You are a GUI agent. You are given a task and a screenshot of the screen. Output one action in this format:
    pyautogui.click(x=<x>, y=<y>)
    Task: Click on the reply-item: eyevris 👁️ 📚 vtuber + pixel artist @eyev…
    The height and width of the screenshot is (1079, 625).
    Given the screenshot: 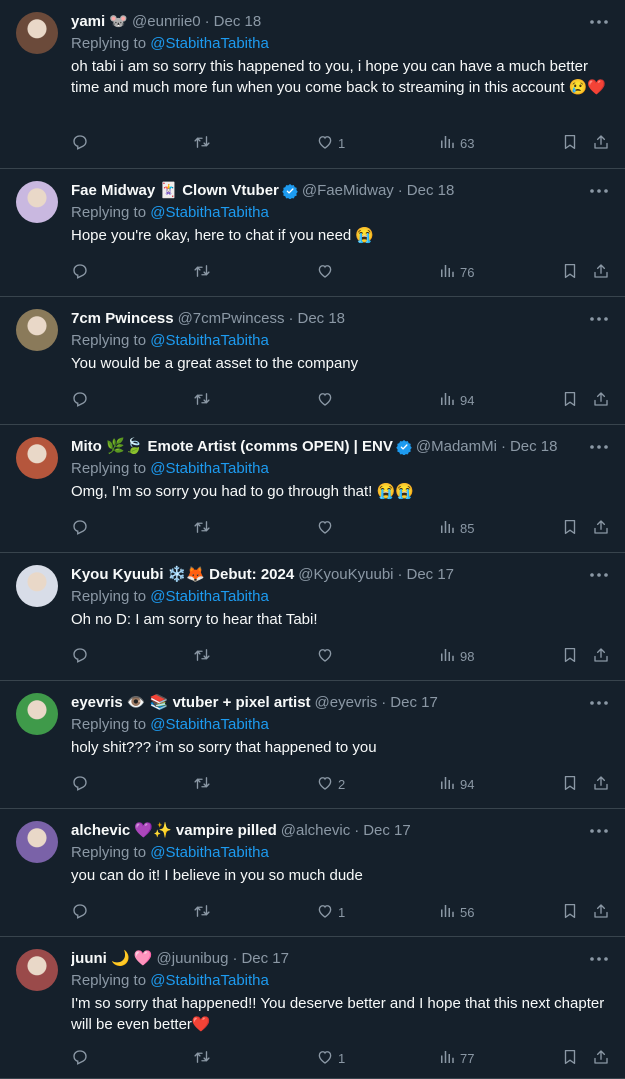 What is the action you would take?
    pyautogui.click(x=312, y=745)
    